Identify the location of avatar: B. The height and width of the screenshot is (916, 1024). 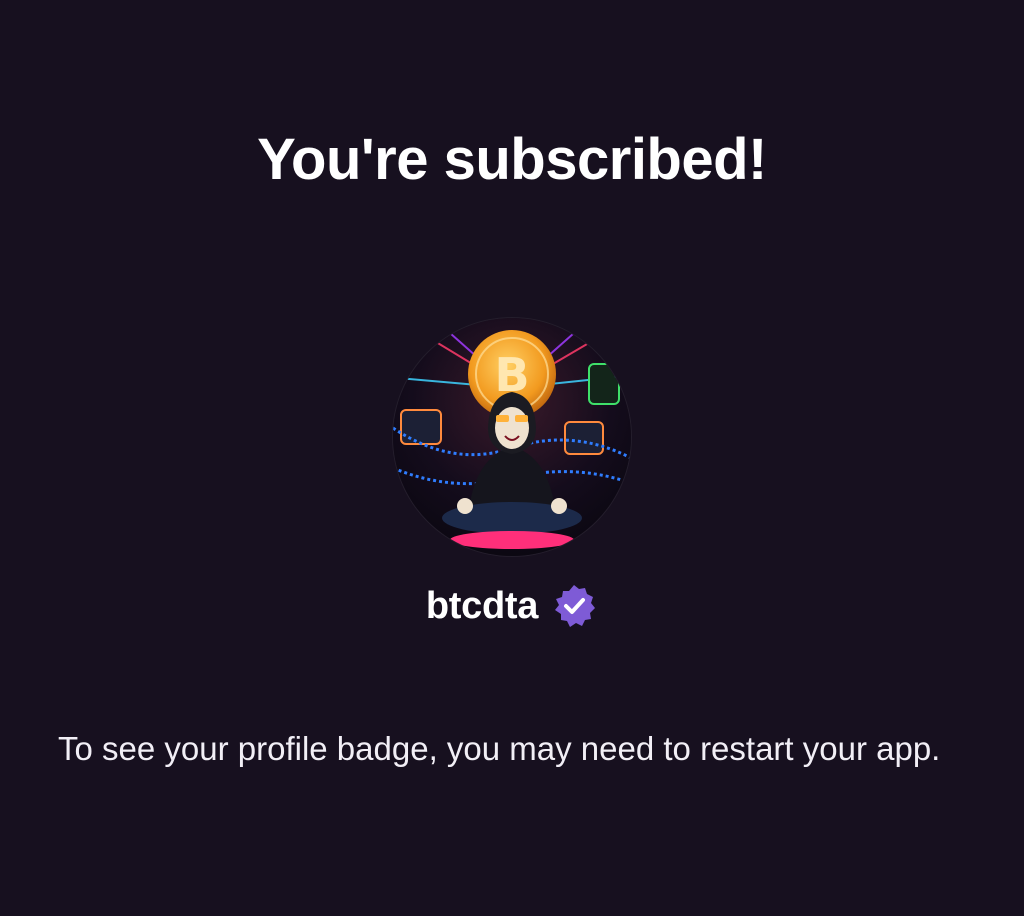
(512, 437).